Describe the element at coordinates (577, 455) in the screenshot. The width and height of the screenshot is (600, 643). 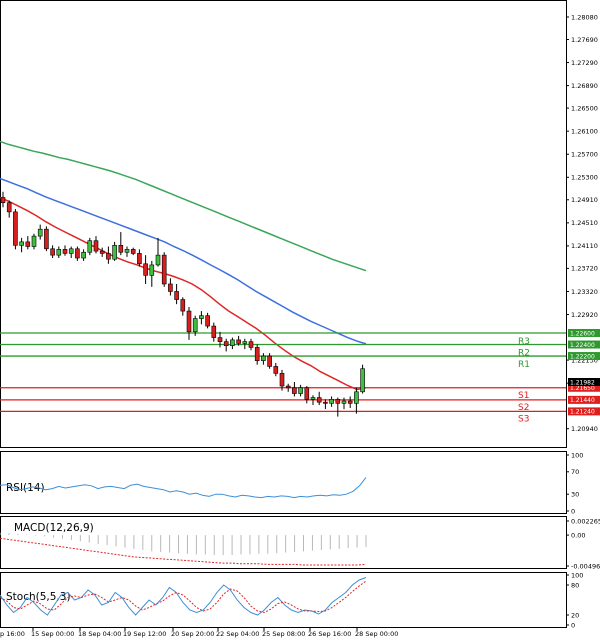
I see `indicator-tick-label: 100` at that location.